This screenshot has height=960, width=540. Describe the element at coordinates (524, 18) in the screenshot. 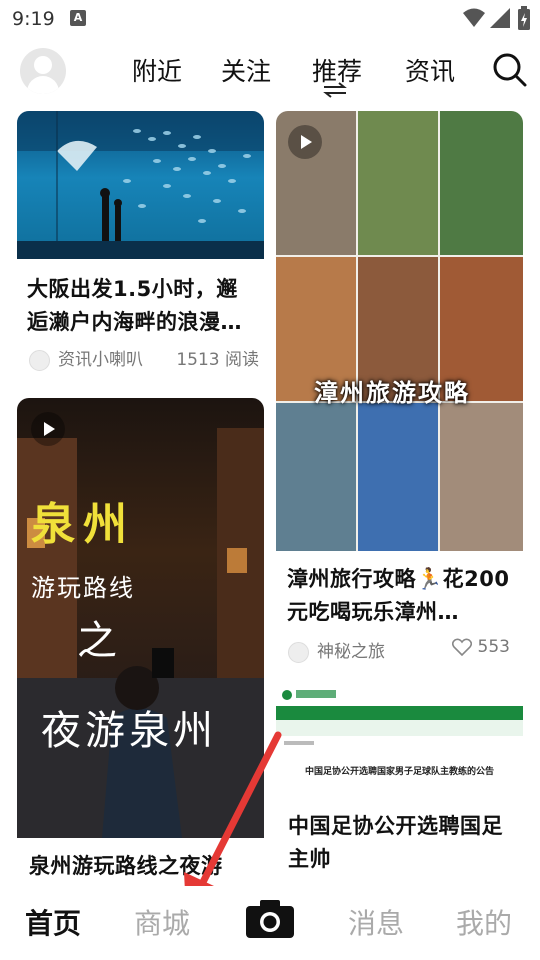

I see `battery-icon` at that location.